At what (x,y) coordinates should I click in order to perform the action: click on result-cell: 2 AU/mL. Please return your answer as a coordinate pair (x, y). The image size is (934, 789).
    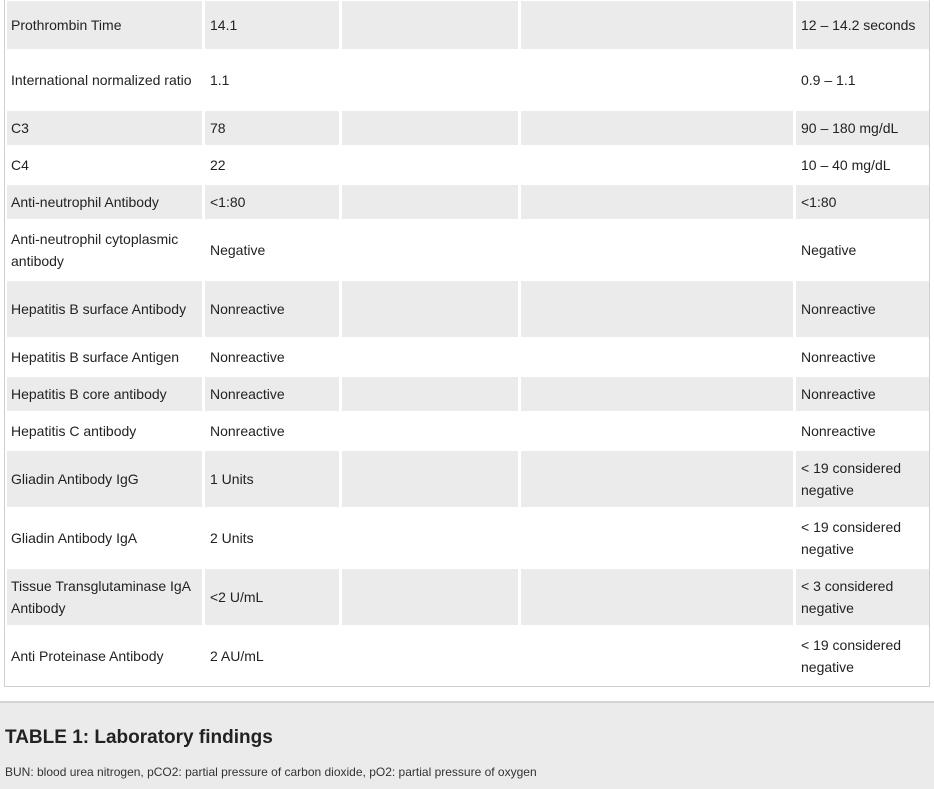
    Looking at the image, I should click on (272, 656).